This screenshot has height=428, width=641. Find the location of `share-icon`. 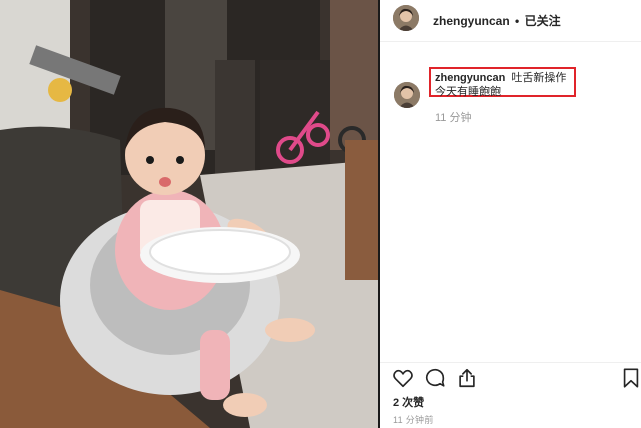

share-icon is located at coordinates (467, 378).